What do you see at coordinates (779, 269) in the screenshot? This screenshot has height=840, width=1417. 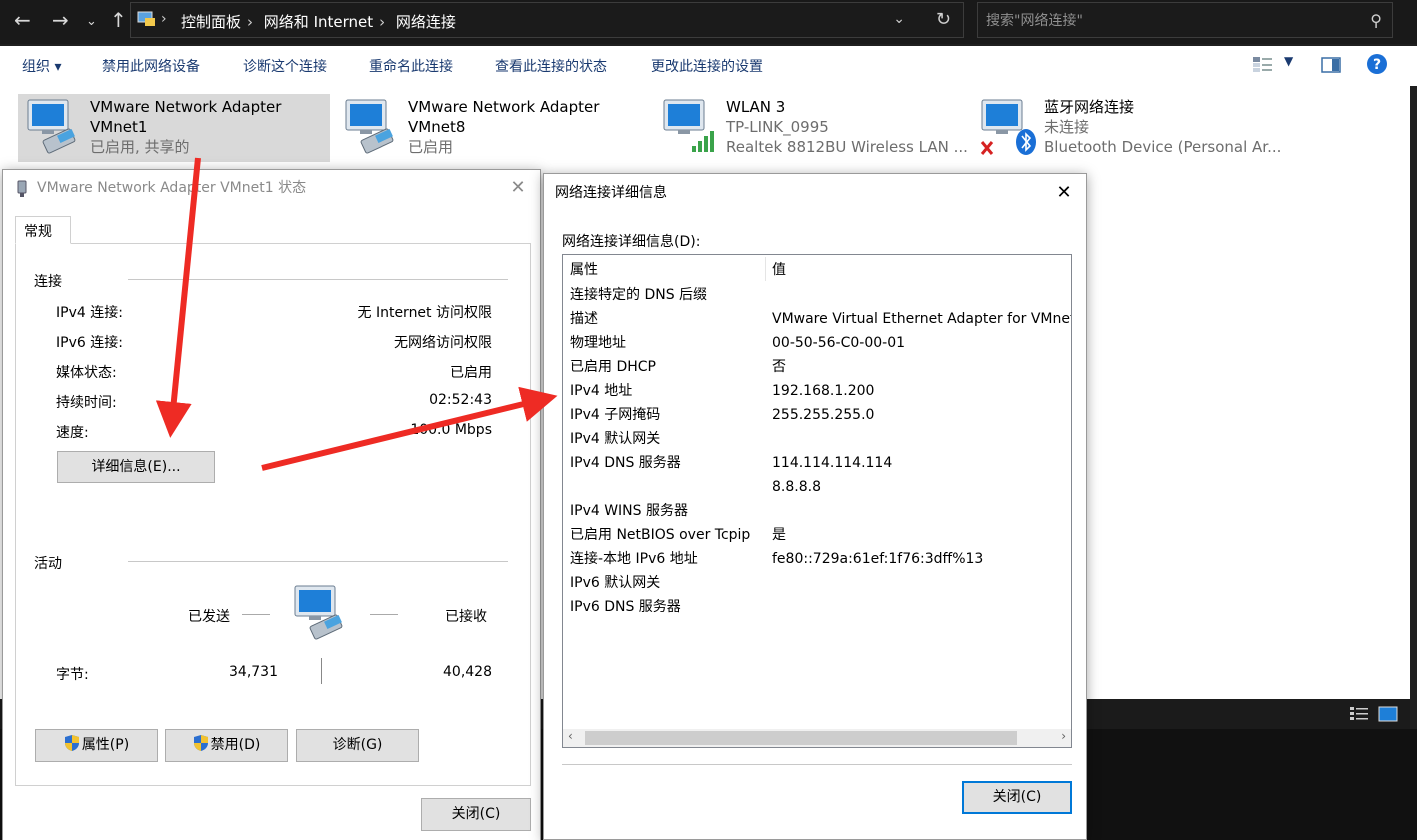 I see `column-header-value: 值` at bounding box center [779, 269].